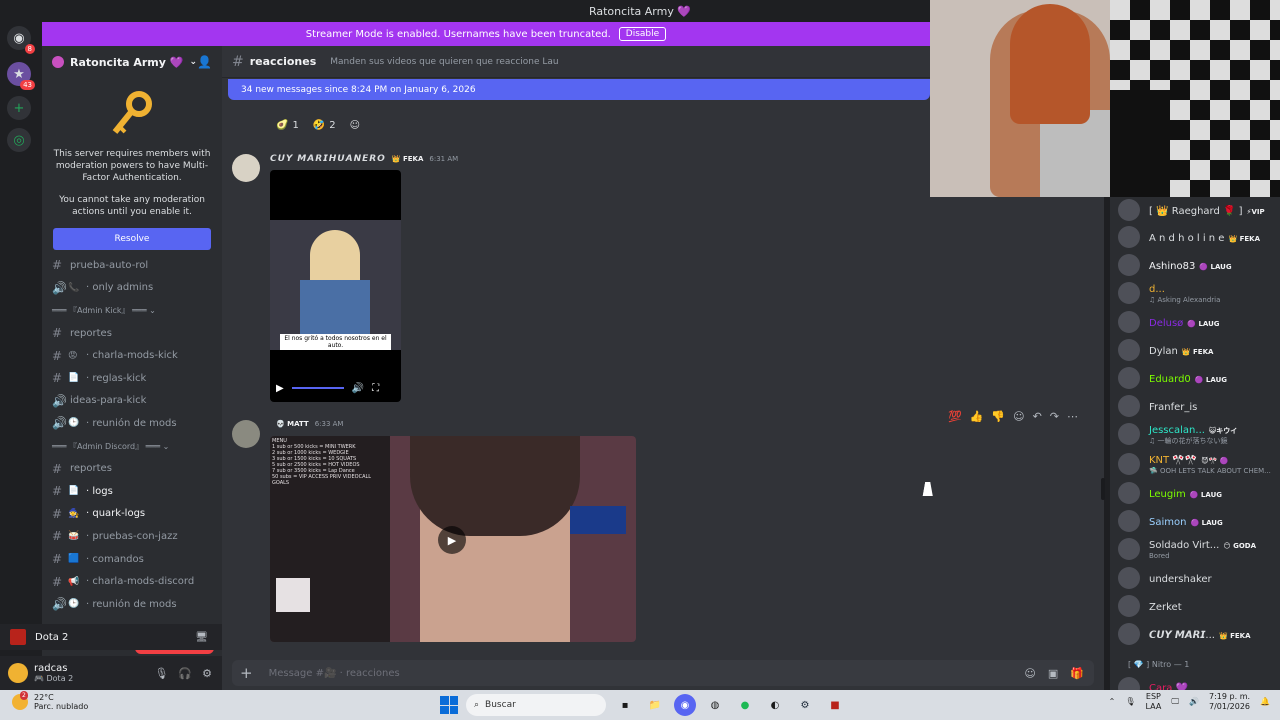 This screenshot has height=720, width=1280. What do you see at coordinates (132, 310) in the screenshot?
I see `channel-category: ═══ 『Admin Kick』 ═══ ⌄` at bounding box center [132, 310].